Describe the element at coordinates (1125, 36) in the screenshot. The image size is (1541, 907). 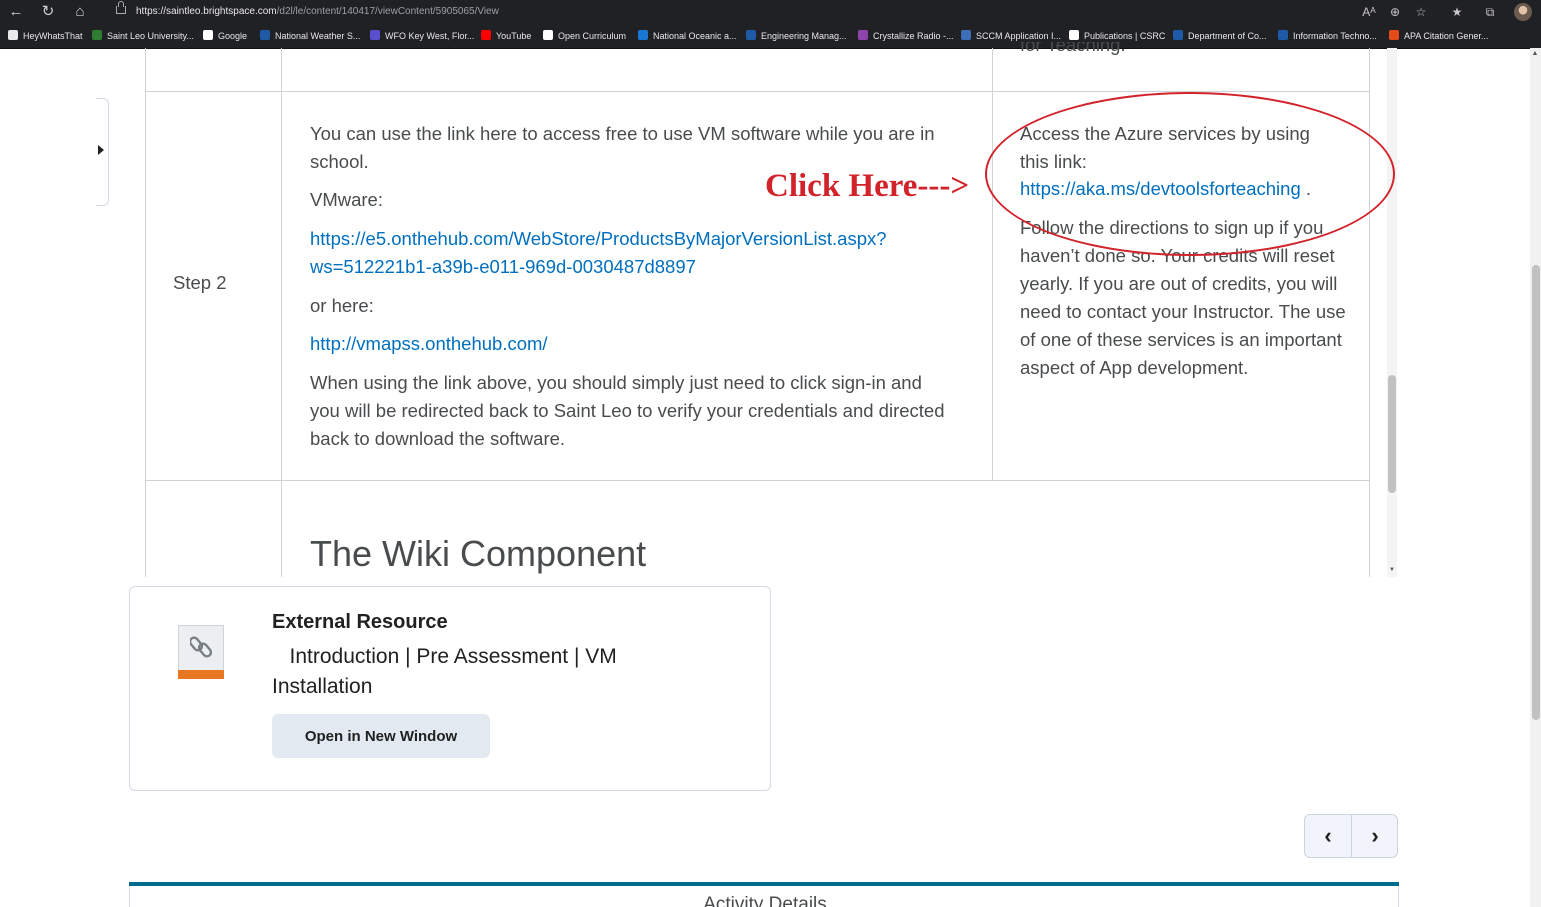
I see `bookmark-label: Publications | CSRC` at that location.